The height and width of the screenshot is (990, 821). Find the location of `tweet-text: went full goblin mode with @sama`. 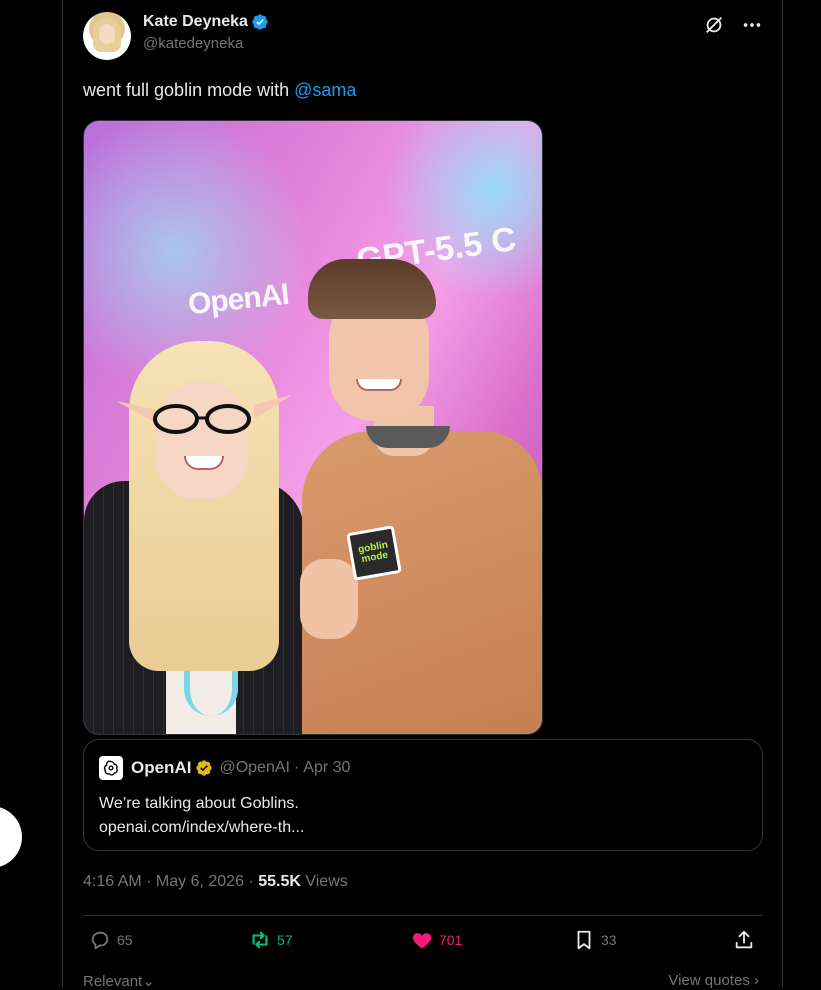

tweet-text: went full goblin mode with @sama is located at coordinates (219, 90).